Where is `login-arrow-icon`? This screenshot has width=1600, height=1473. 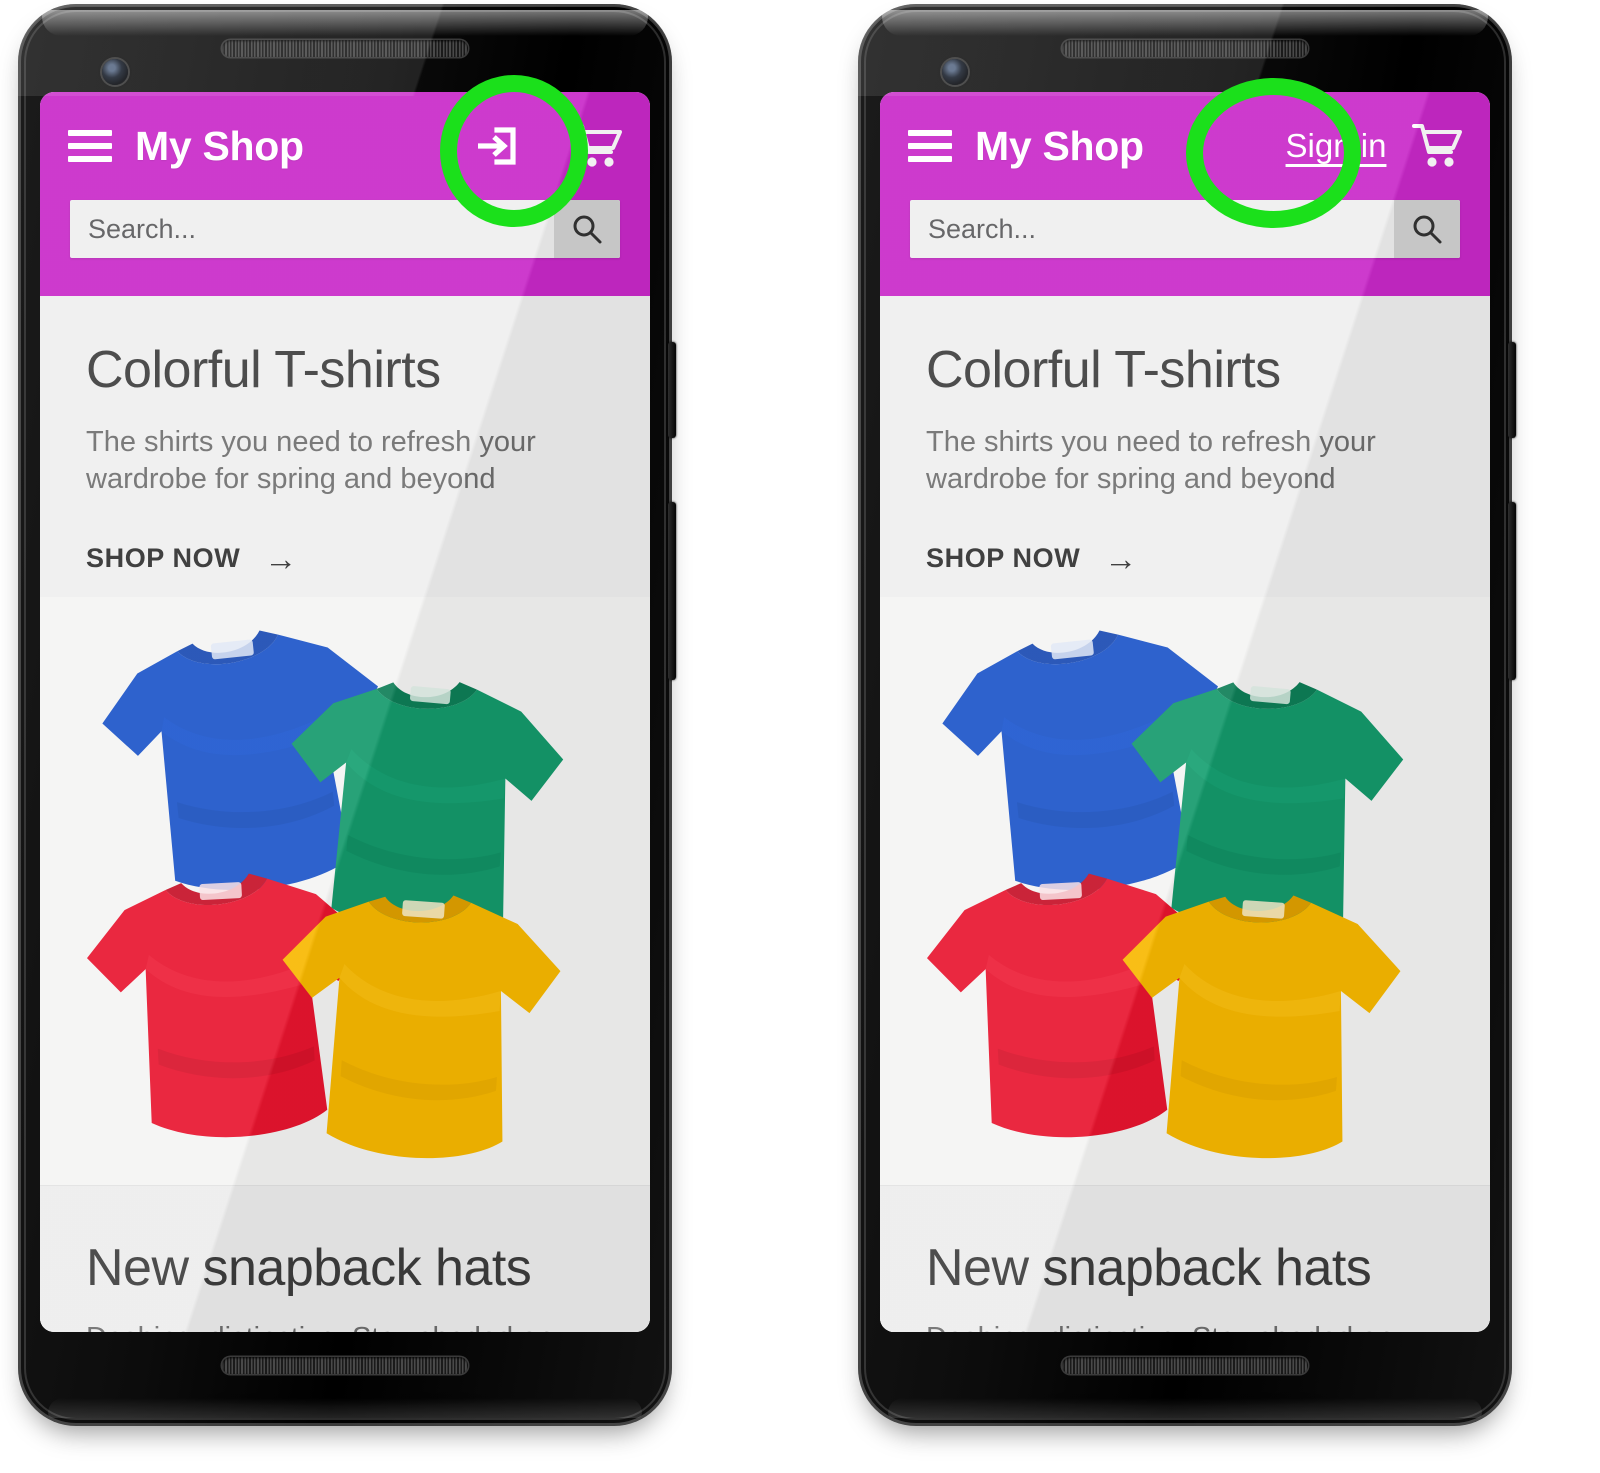
login-arrow-icon is located at coordinates (496, 146).